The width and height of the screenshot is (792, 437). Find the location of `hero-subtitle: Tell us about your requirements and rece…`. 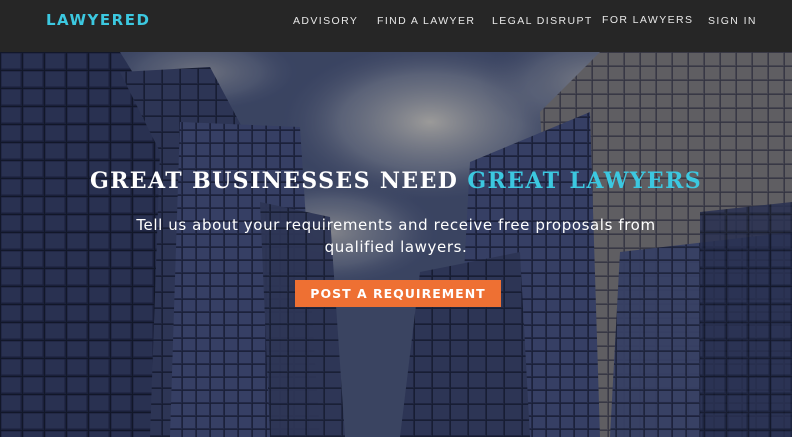

hero-subtitle: Tell us about your requirements and rece… is located at coordinates (396, 236).